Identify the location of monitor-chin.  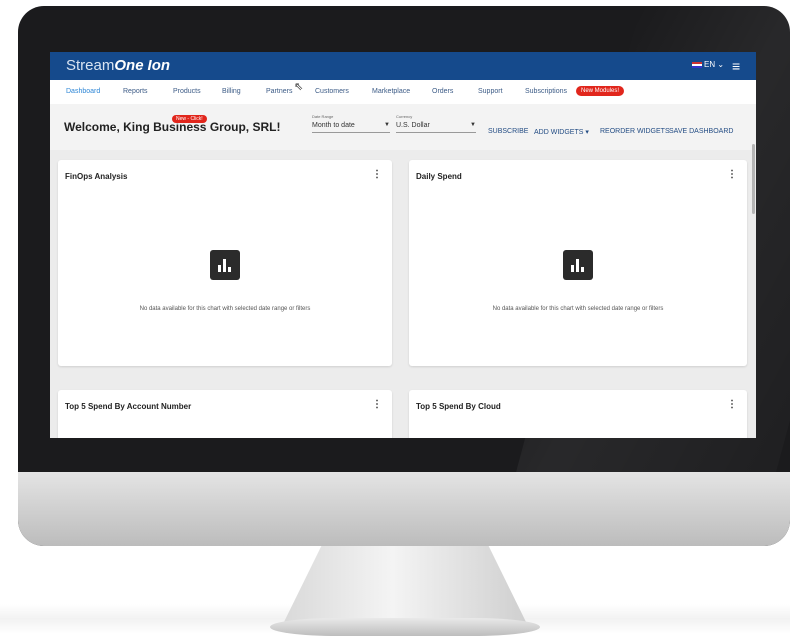
(404, 509).